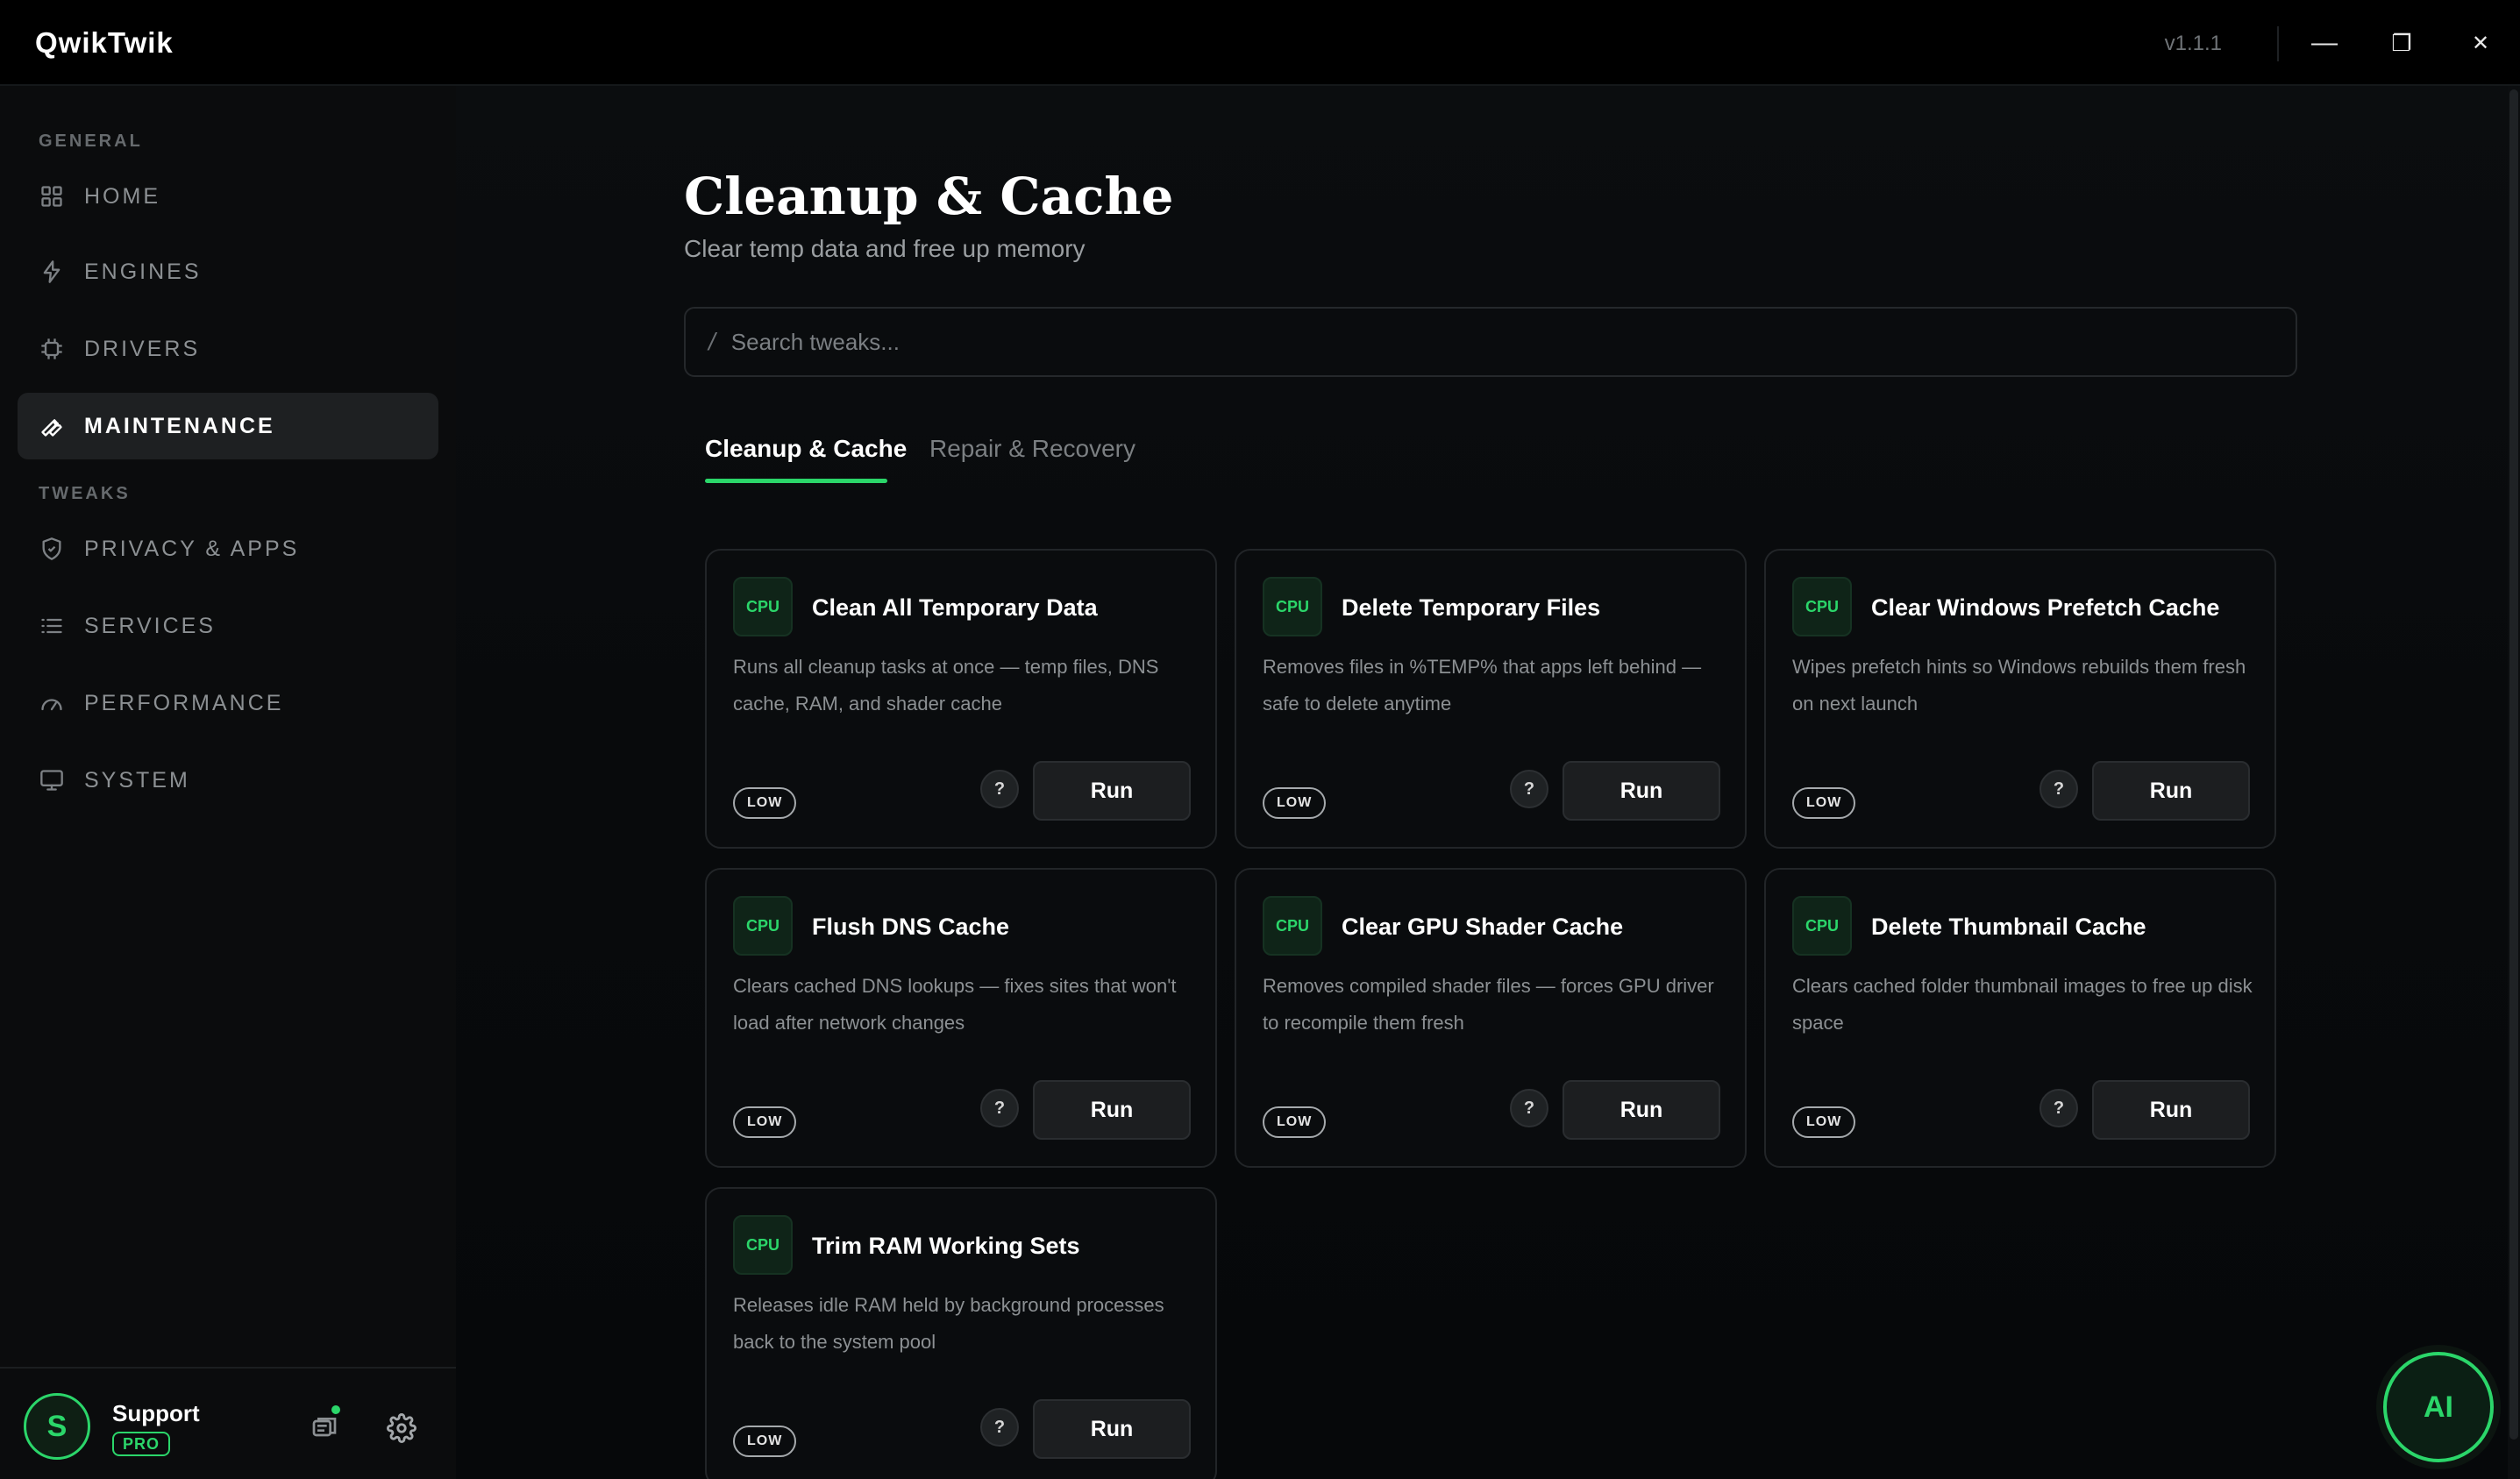  I want to click on sidebar-item-label: ENGINES, so click(143, 271).